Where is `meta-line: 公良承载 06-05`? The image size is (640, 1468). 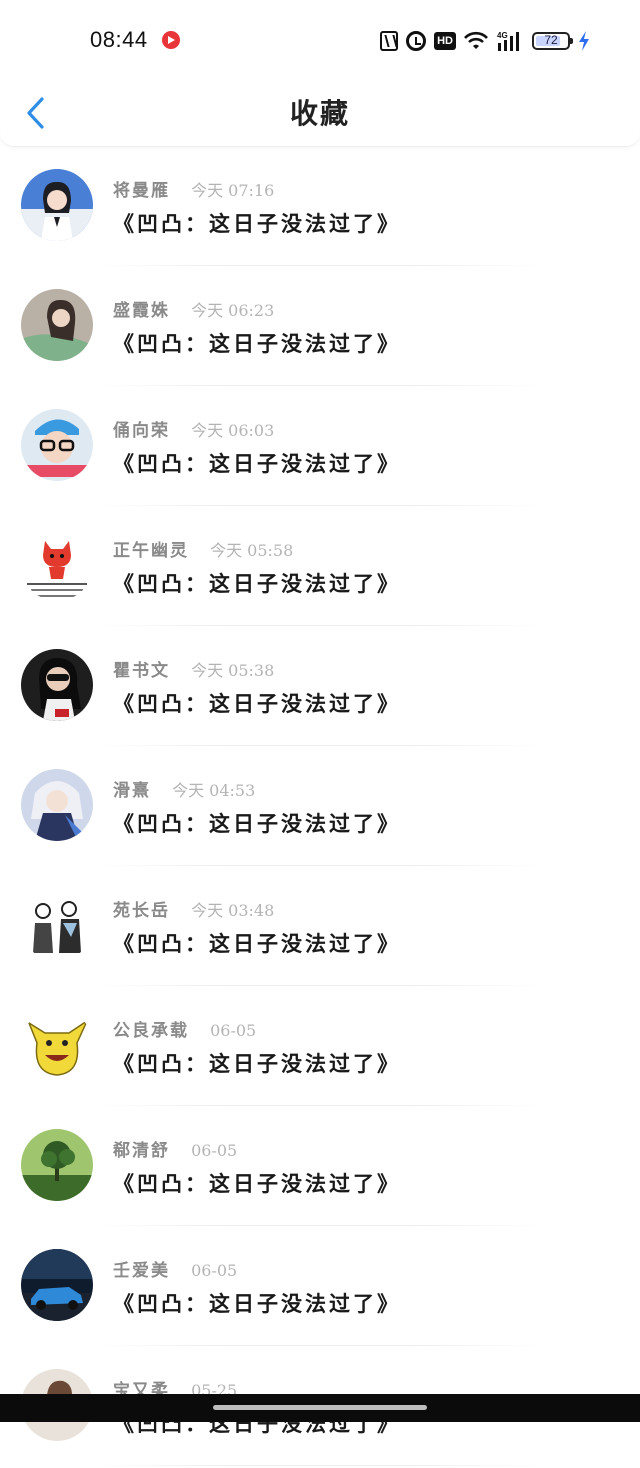
meta-line: 公良承载 06-05 is located at coordinates (184, 1028).